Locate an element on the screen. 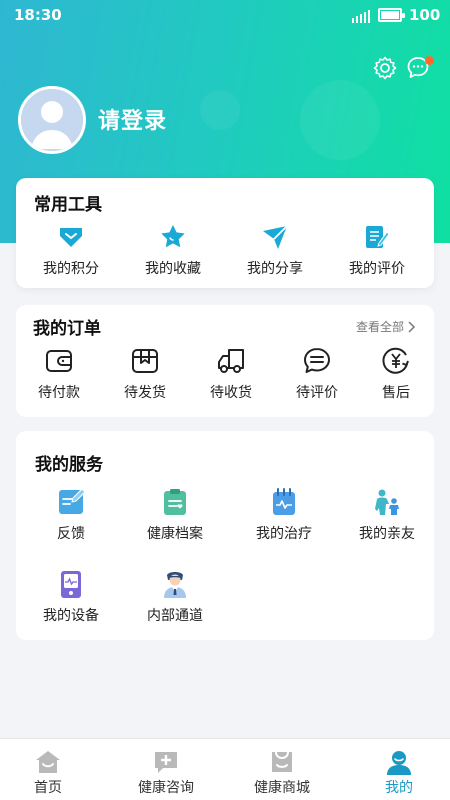 The width and height of the screenshot is (450, 800). service-item-internal-channel: 内部通道 is located at coordinates (175, 597).